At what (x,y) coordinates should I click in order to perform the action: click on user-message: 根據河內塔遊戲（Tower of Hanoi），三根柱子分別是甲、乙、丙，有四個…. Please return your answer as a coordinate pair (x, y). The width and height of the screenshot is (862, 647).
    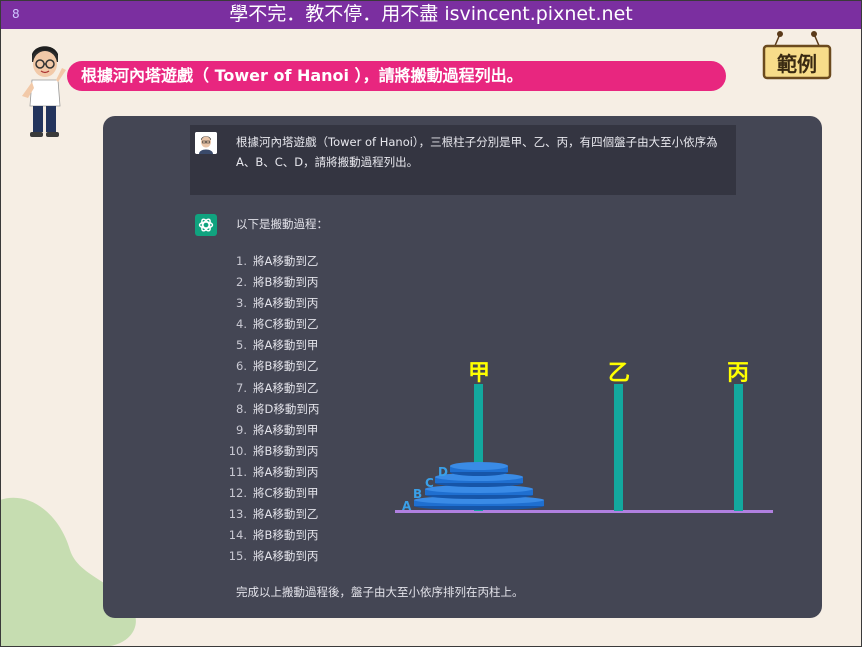
    Looking at the image, I should click on (463, 160).